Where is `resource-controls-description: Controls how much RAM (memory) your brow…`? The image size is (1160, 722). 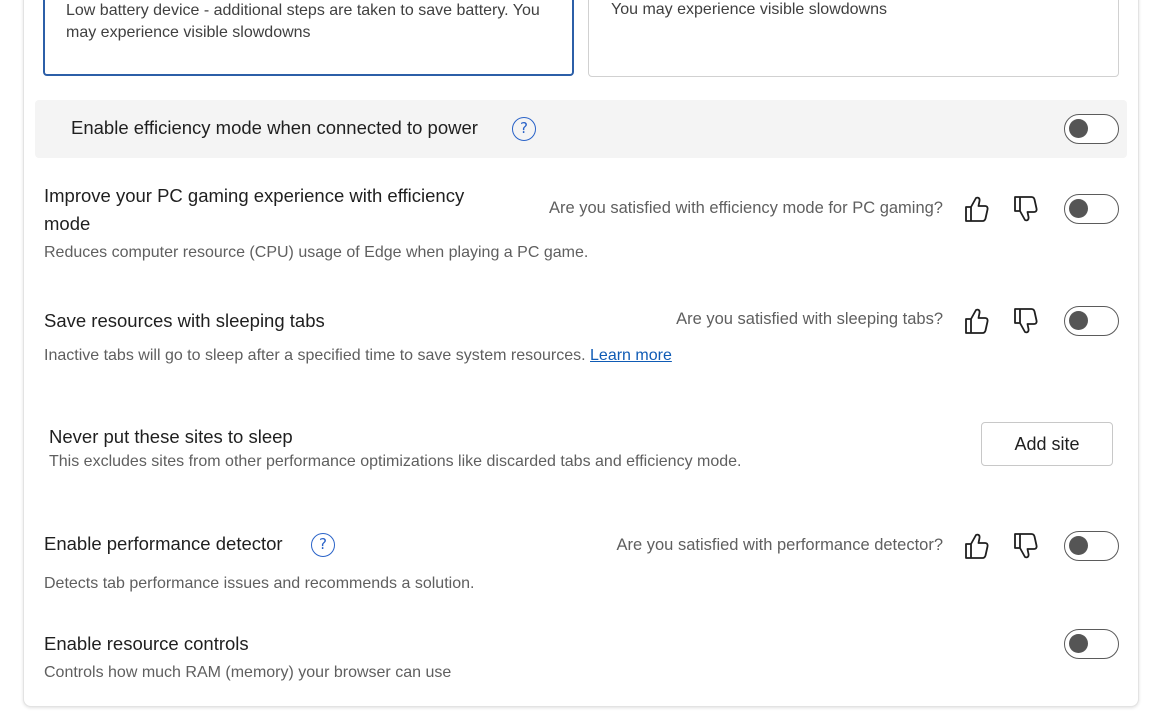 resource-controls-description: Controls how much RAM (memory) your brow… is located at coordinates (248, 672).